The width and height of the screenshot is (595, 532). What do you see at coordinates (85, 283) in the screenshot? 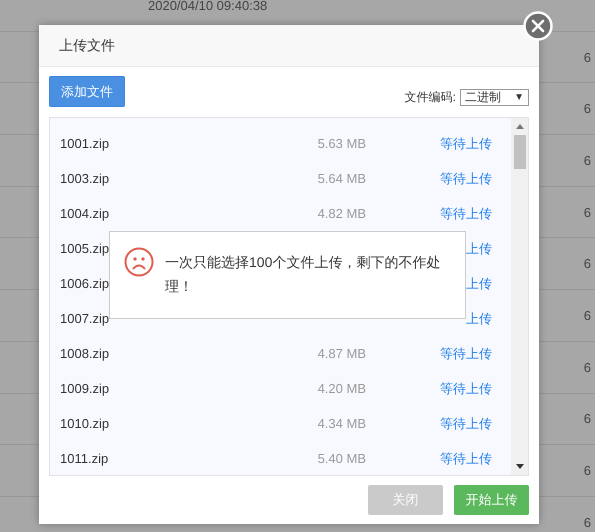
I see `file-name: 1006.zip` at bounding box center [85, 283].